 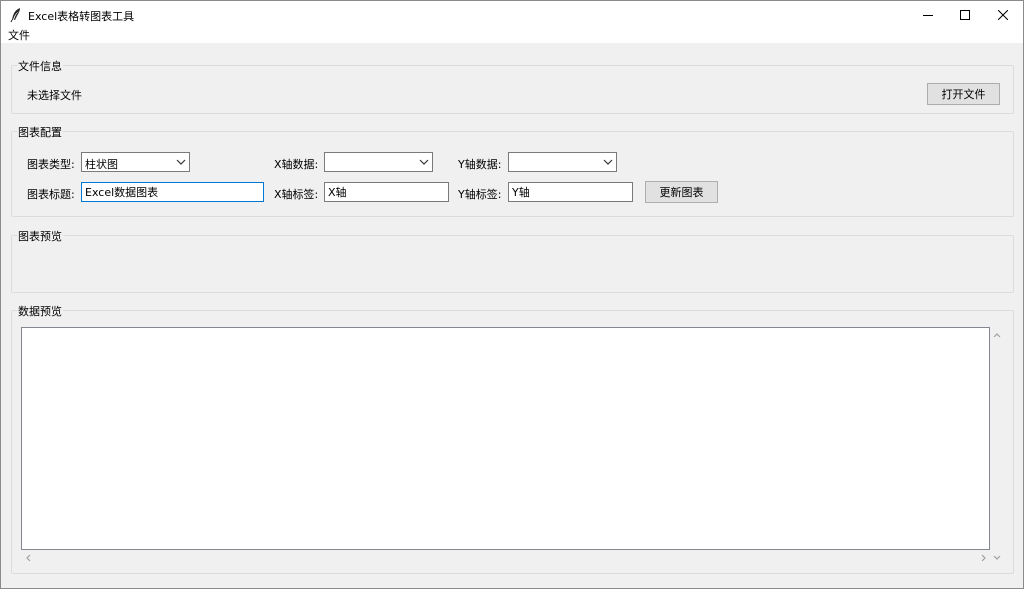 I want to click on maximize-button, so click(x=965, y=15).